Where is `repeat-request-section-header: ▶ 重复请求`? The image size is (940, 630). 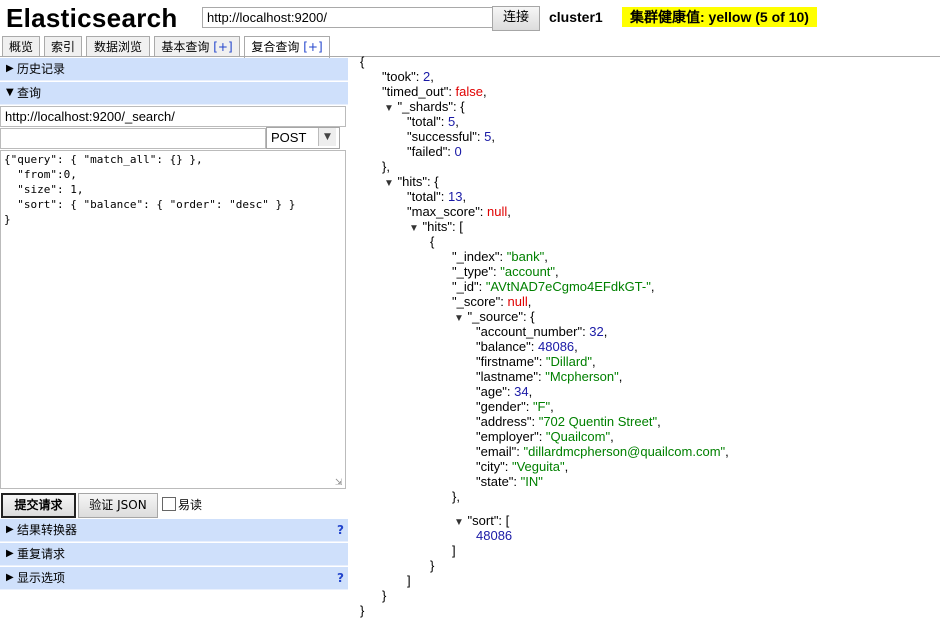 repeat-request-section-header: ▶ 重复请求 is located at coordinates (174, 554).